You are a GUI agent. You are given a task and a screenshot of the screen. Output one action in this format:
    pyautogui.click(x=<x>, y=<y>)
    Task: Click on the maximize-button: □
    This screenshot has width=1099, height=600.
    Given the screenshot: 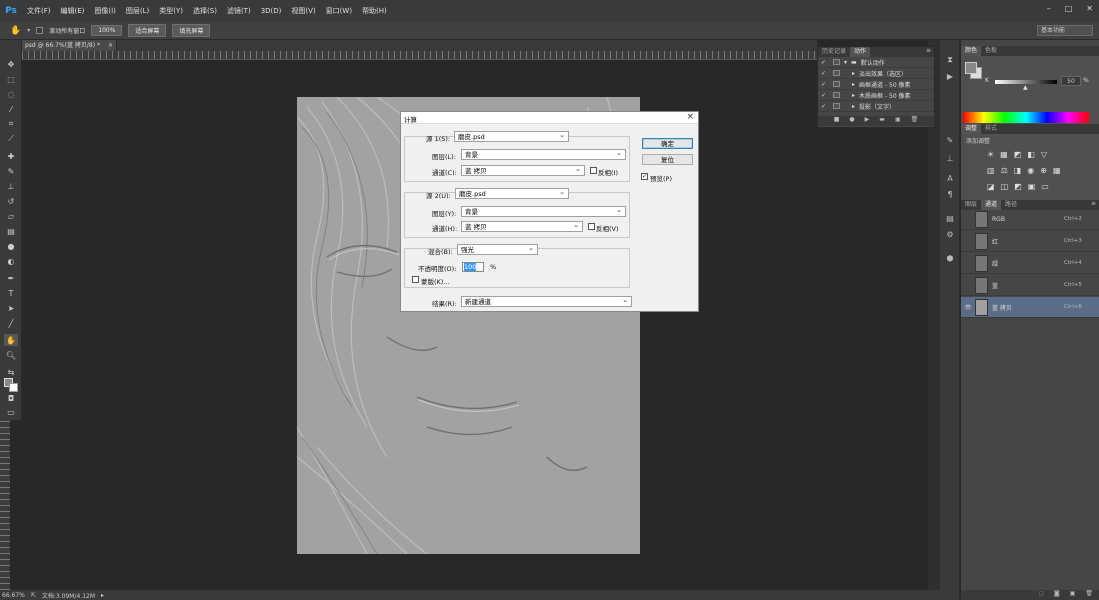 What is the action you would take?
    pyautogui.click(x=1069, y=8)
    